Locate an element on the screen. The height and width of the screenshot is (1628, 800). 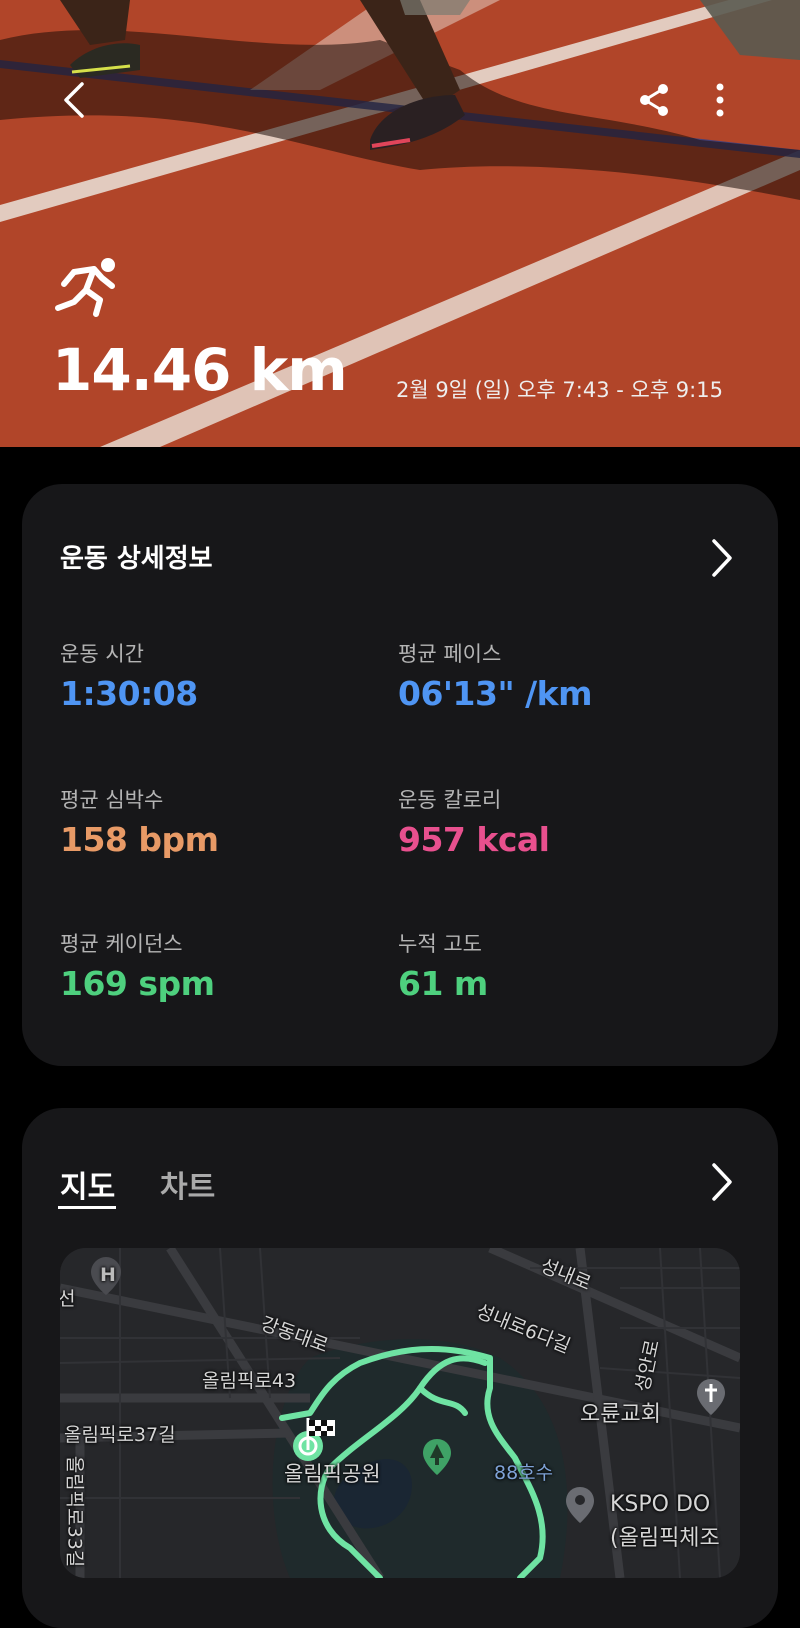
more-vert-icon is located at coordinates (720, 100).